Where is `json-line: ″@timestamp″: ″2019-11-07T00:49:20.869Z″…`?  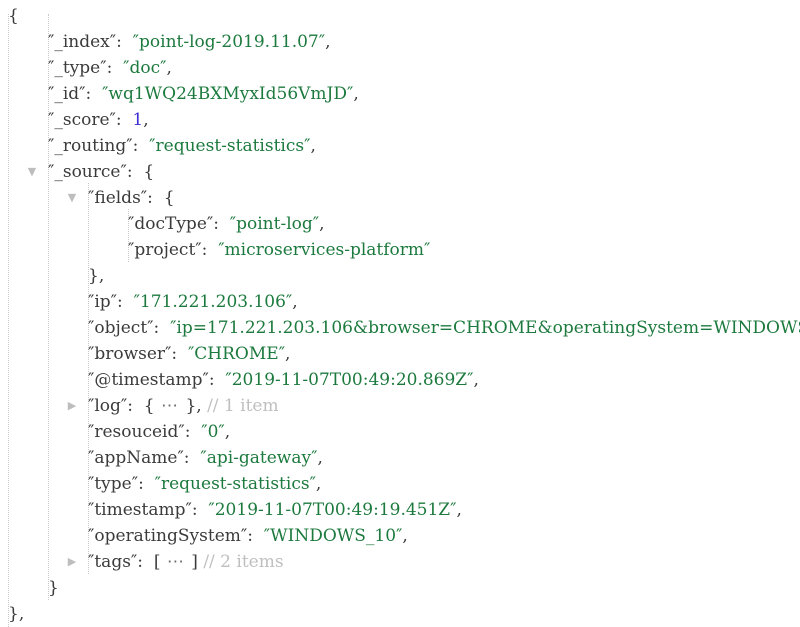
json-line: ″@timestamp″: ″2019-11-07T00:49:20.869Z″… is located at coordinates (400, 380).